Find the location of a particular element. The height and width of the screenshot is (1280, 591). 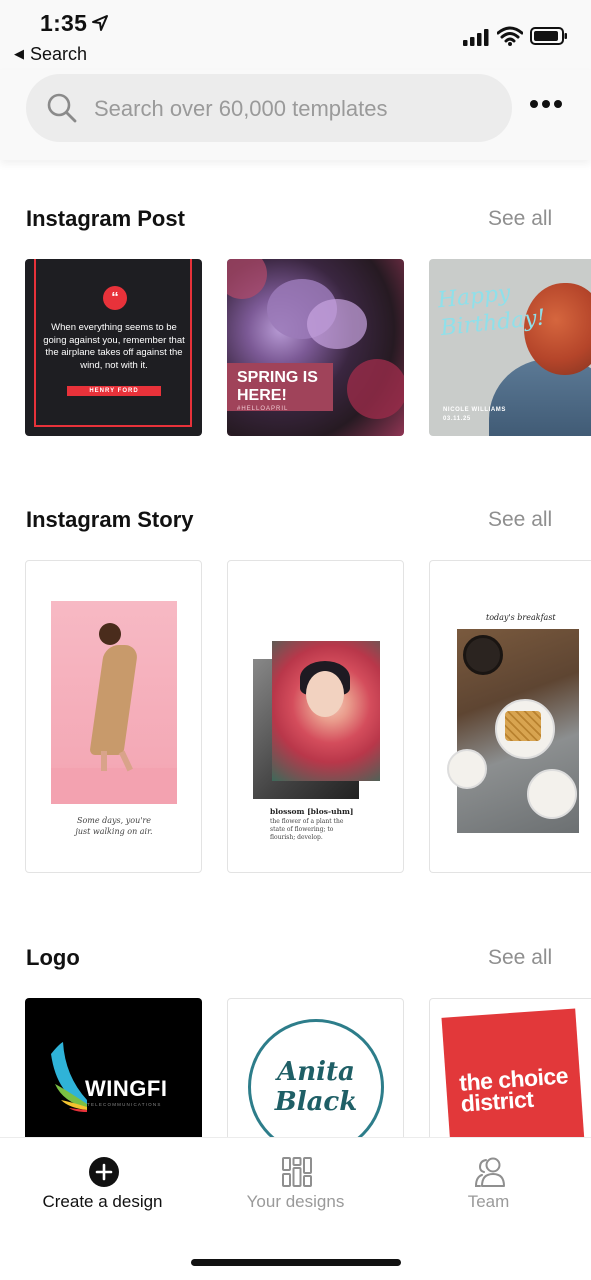

wifi-icon is located at coordinates (510, 36).